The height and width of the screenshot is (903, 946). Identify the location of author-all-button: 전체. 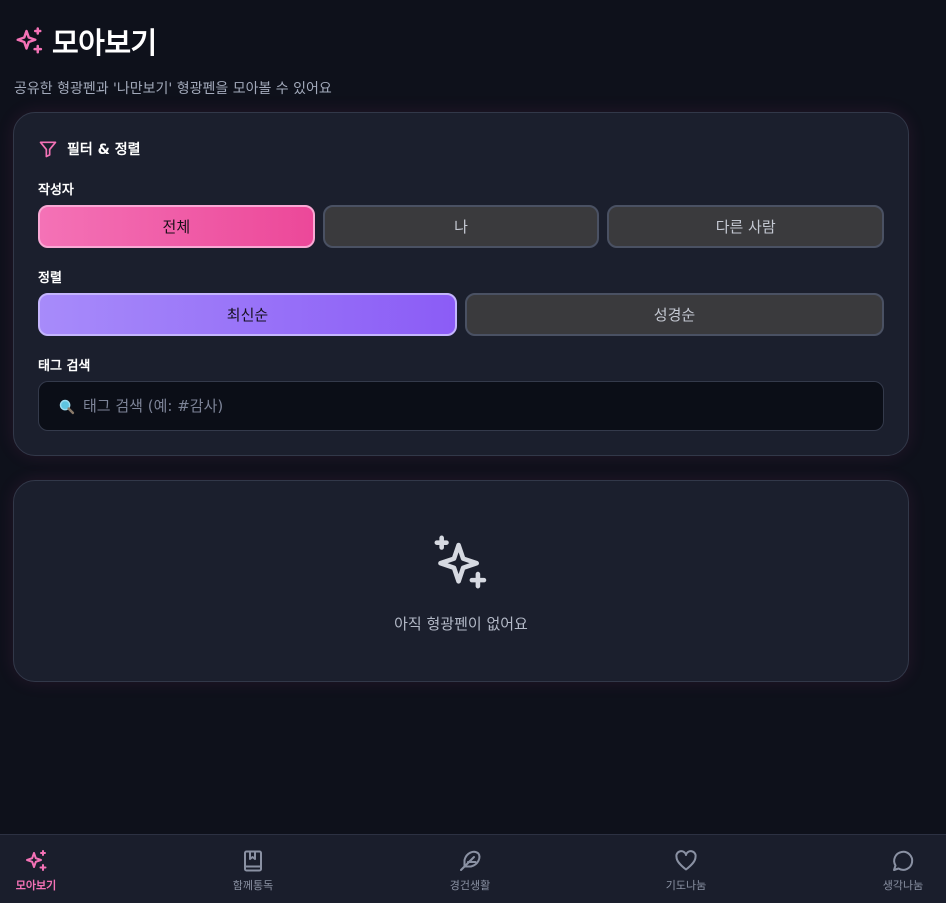
(176, 226).